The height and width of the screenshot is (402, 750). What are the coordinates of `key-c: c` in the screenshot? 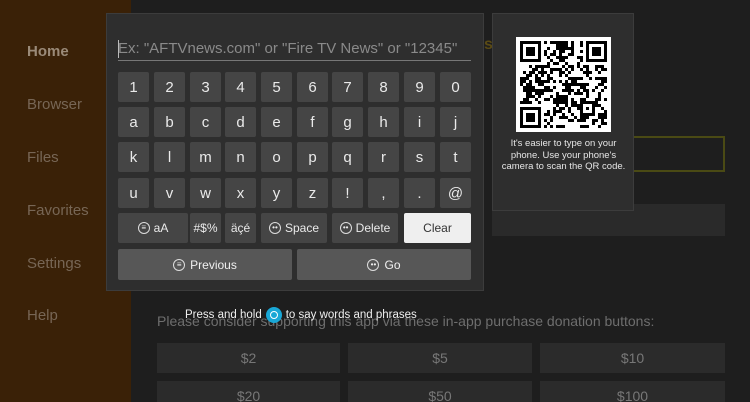 It's located at (205, 122).